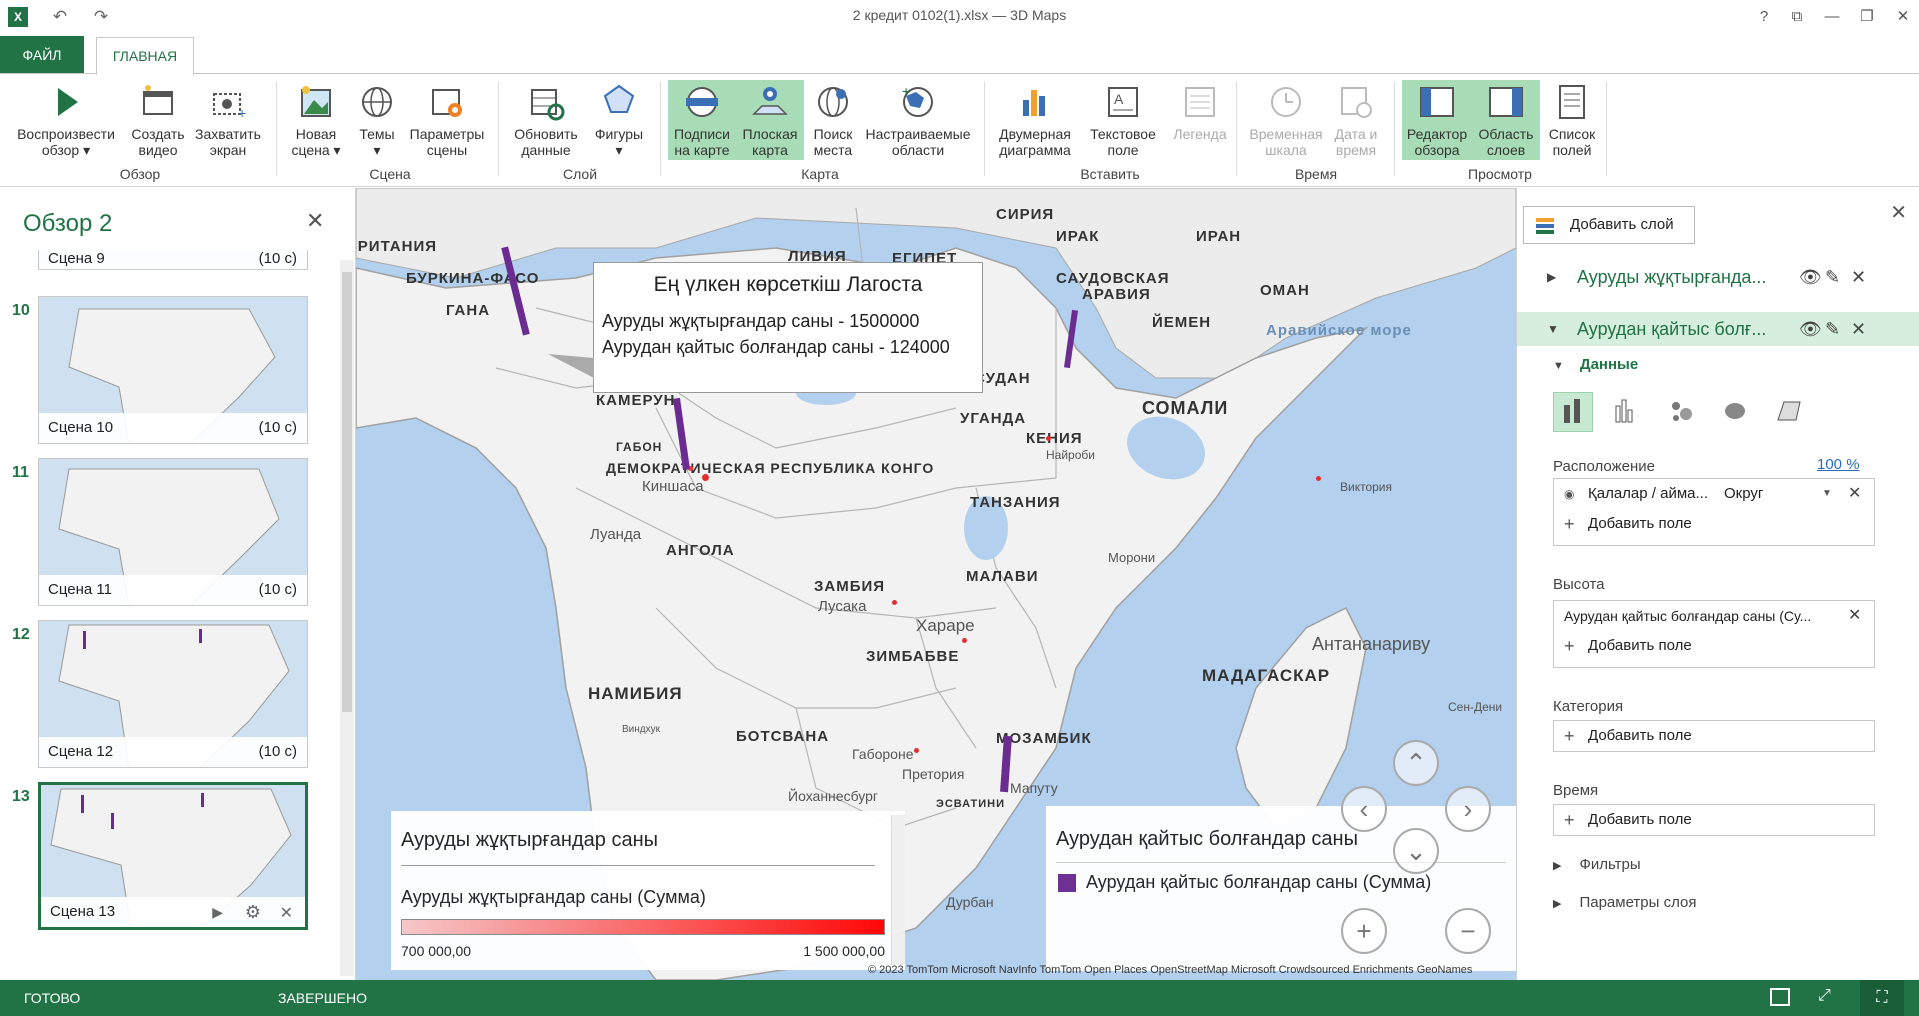 The width and height of the screenshot is (1919, 1016). Describe the element at coordinates (1416, 851) in the screenshot. I see `tilt-down-button: ⌄` at that location.